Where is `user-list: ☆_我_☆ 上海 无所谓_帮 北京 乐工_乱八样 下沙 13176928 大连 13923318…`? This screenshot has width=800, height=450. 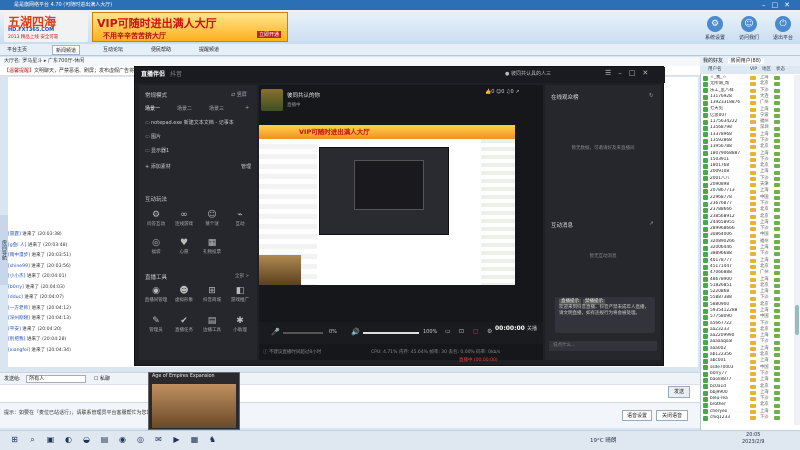 user-list: ☆_我_☆ 上海 无所谓_帮 北京 乐工_乱八样 下沙 13176928 大连 13923318… is located at coordinates (747, 250).